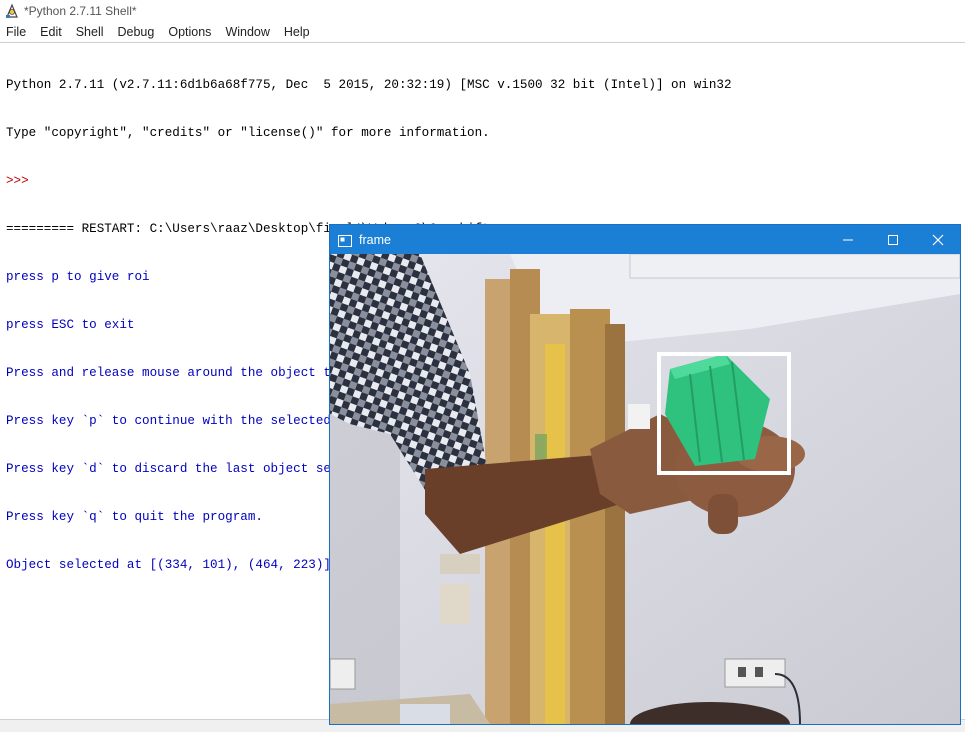  I want to click on minimize-button, so click(847, 239).